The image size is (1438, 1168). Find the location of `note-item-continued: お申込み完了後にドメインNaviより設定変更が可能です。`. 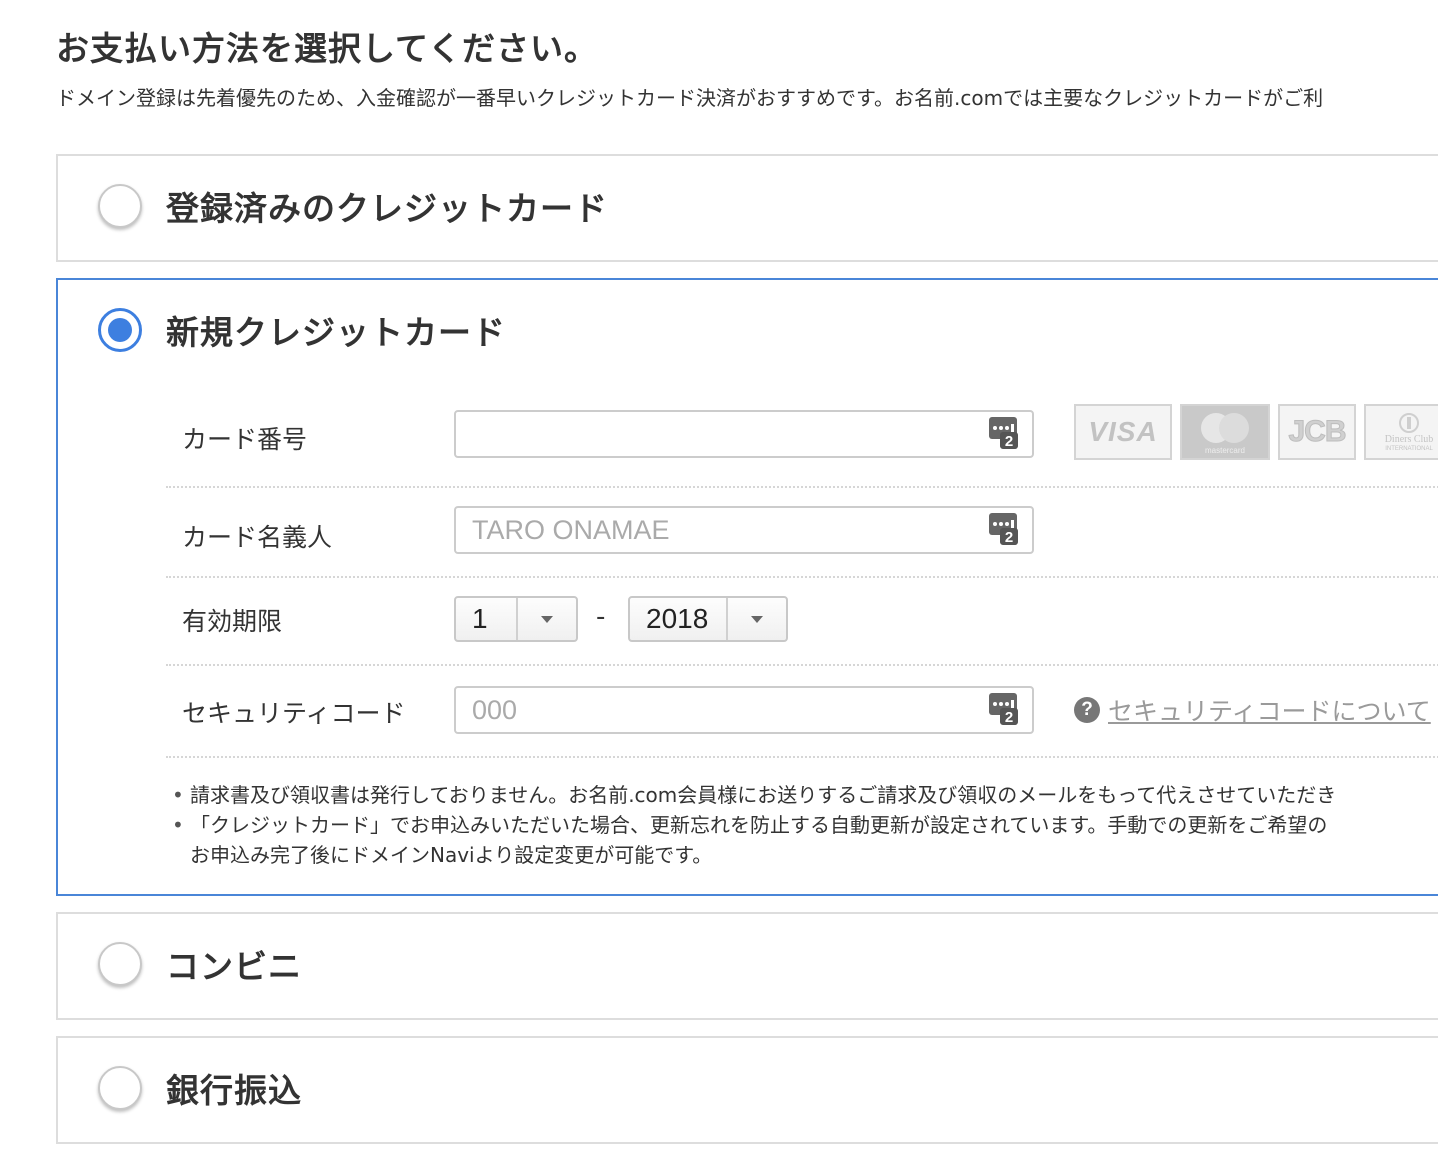

note-item-continued: お申込み完了後にドメインNaviより設定変更が可能です。 is located at coordinates (451, 855).